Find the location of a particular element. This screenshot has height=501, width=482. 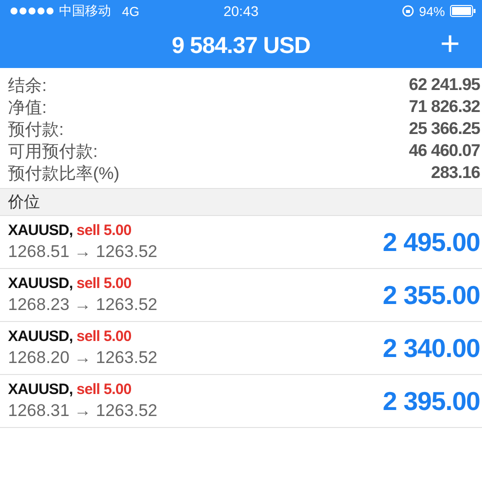

summary-value: 25 366.25 is located at coordinates (444, 129).